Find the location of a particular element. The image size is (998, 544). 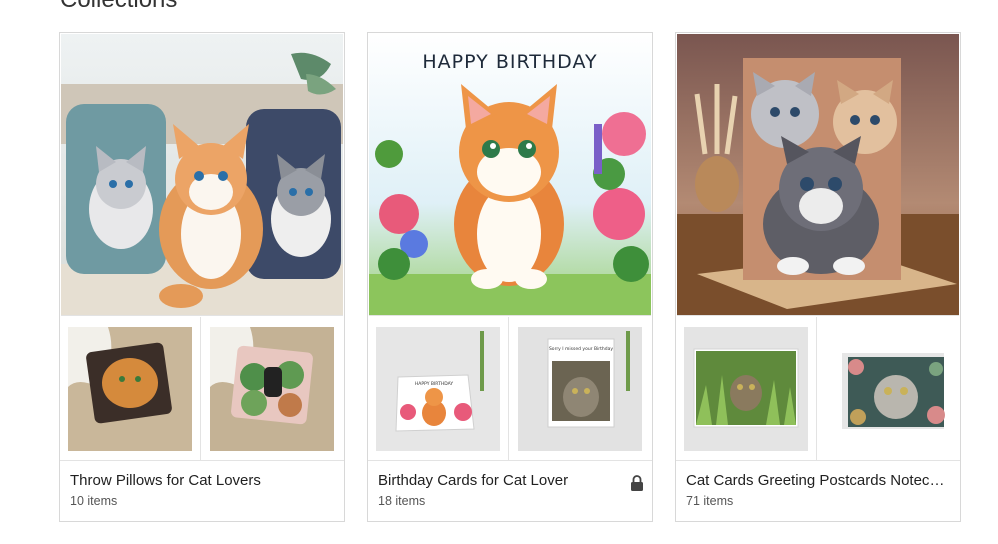

collection-title: Birthday Cards for Cat Lover is located at coordinates (509, 481).